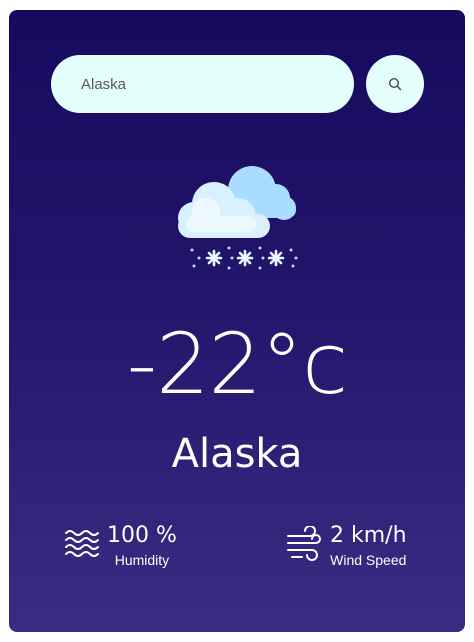  What do you see at coordinates (142, 535) in the screenshot?
I see `humidity-value: 100 %` at bounding box center [142, 535].